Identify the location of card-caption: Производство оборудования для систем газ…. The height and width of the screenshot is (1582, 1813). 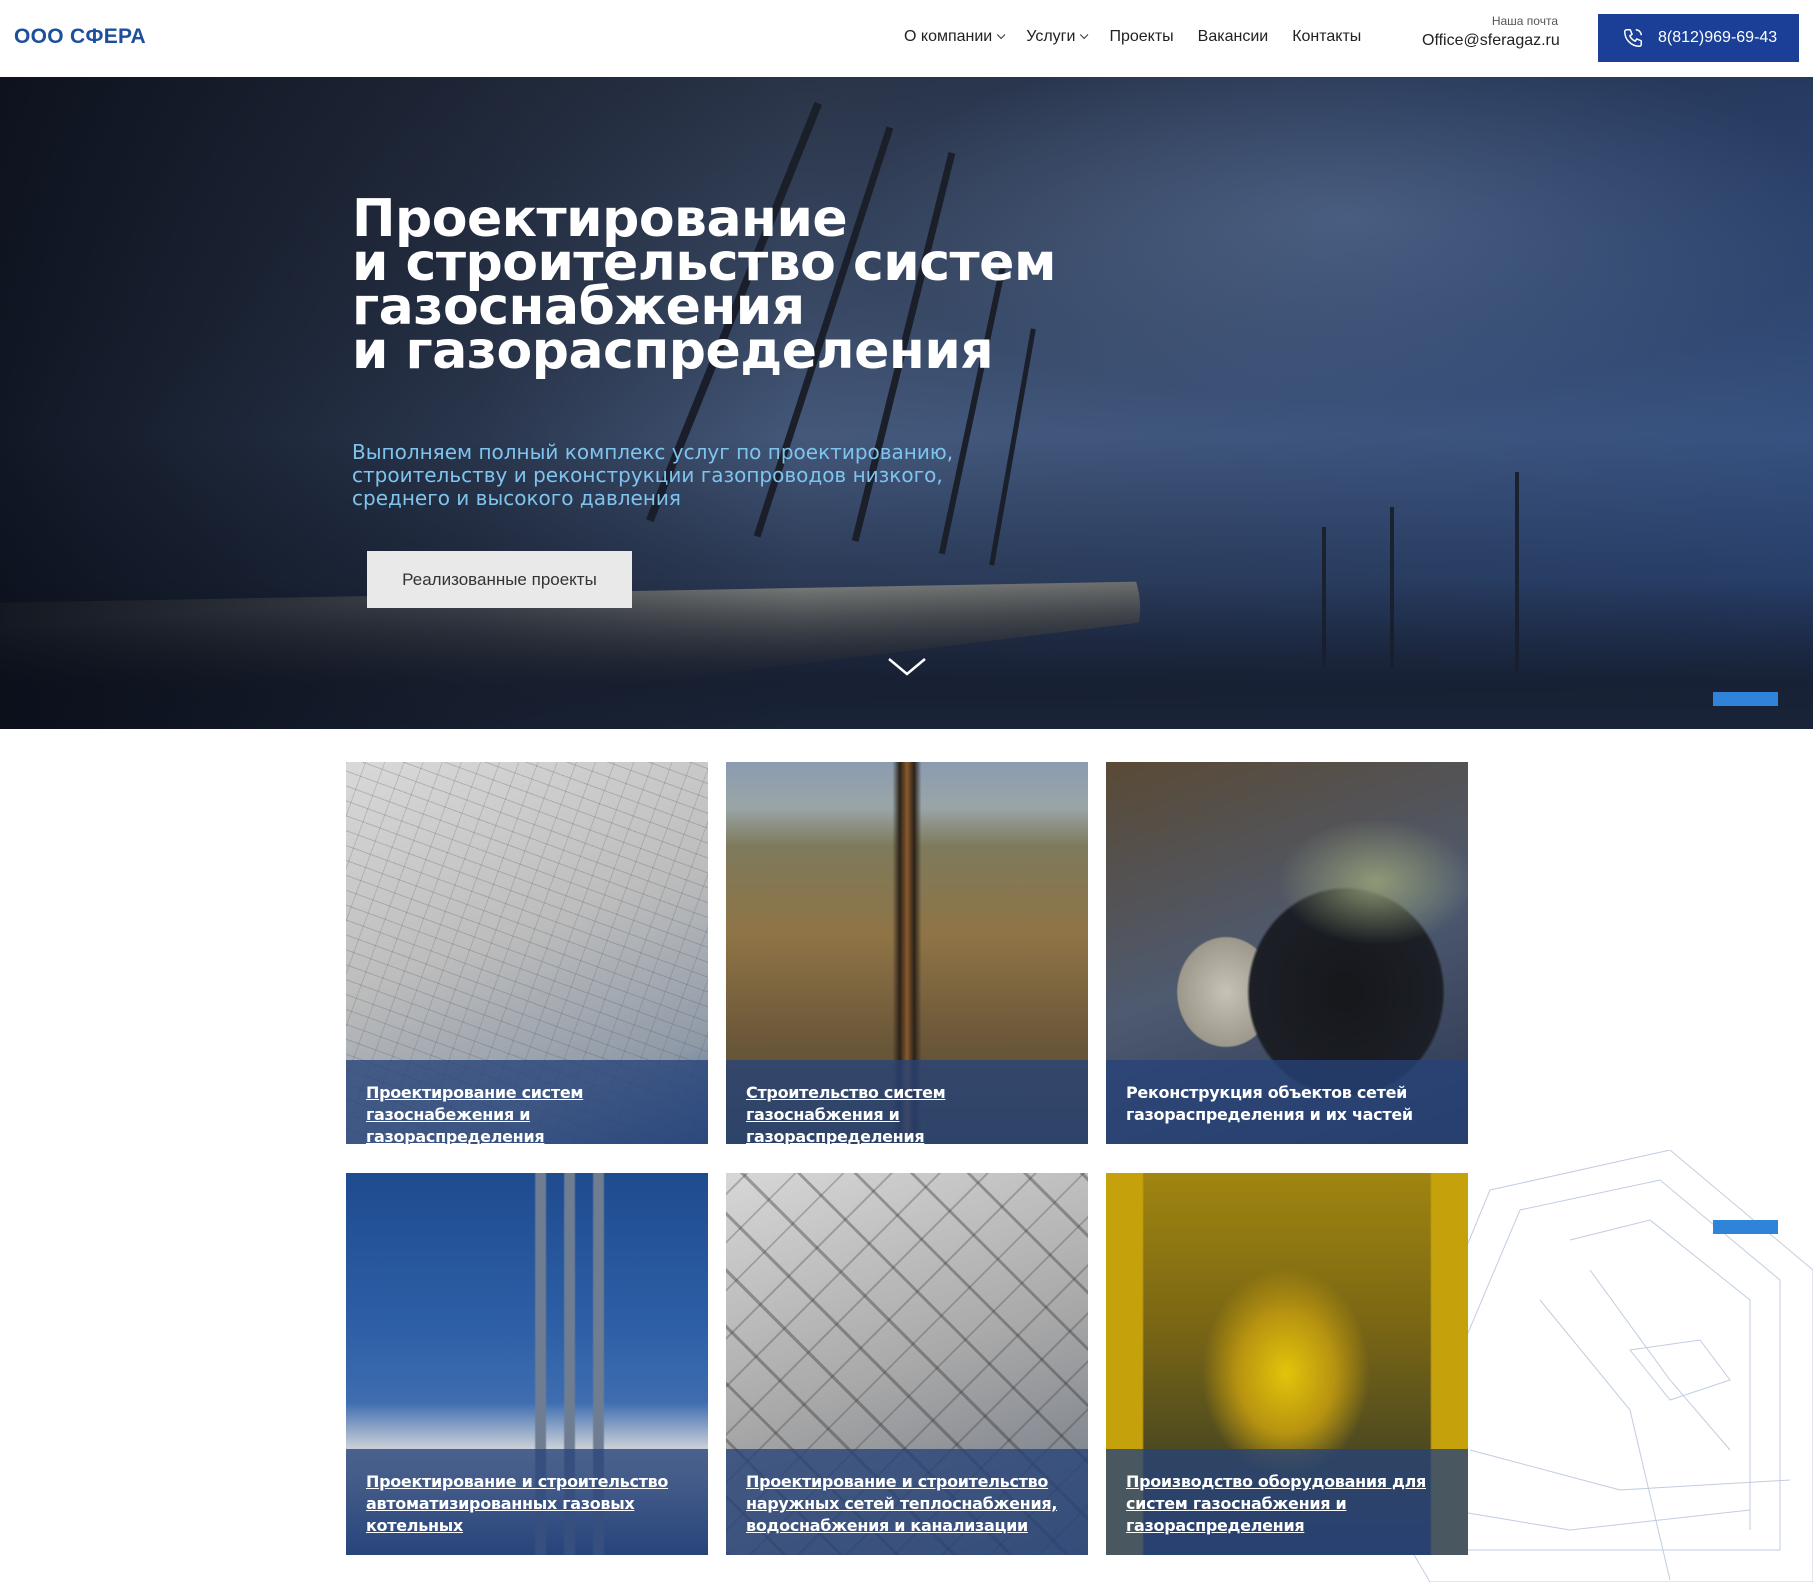
(1287, 1502).